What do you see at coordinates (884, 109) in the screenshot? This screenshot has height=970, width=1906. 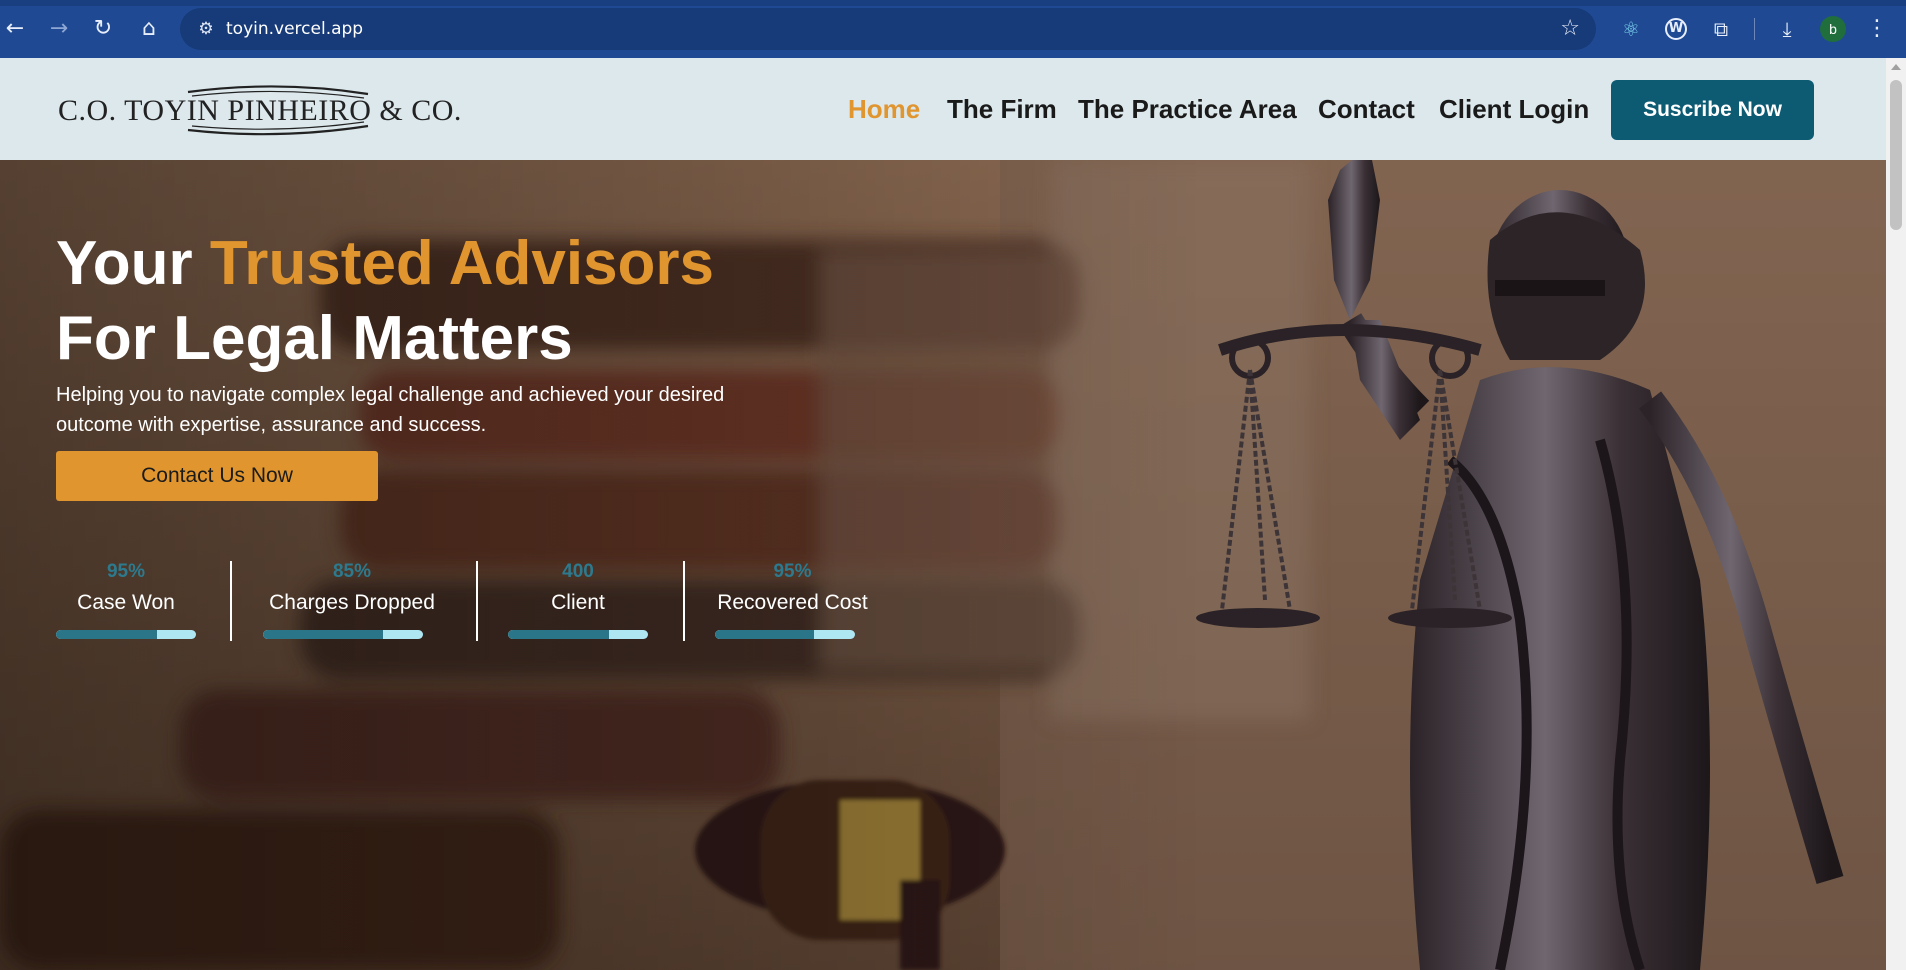 I see `nav-home: Home` at bounding box center [884, 109].